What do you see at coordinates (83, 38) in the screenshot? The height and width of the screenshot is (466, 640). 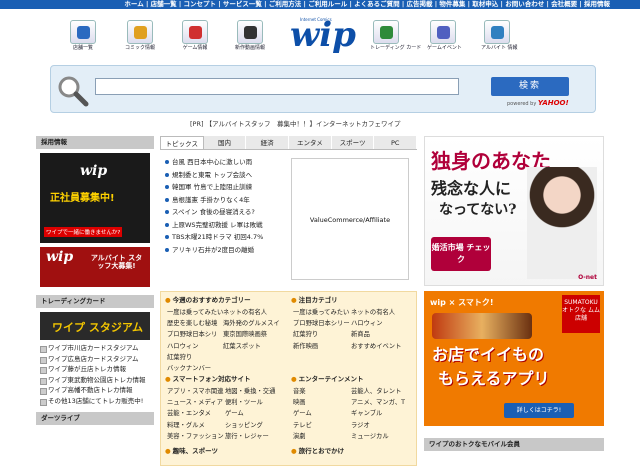 I see `store-list-link: 店舗一覧` at bounding box center [83, 38].